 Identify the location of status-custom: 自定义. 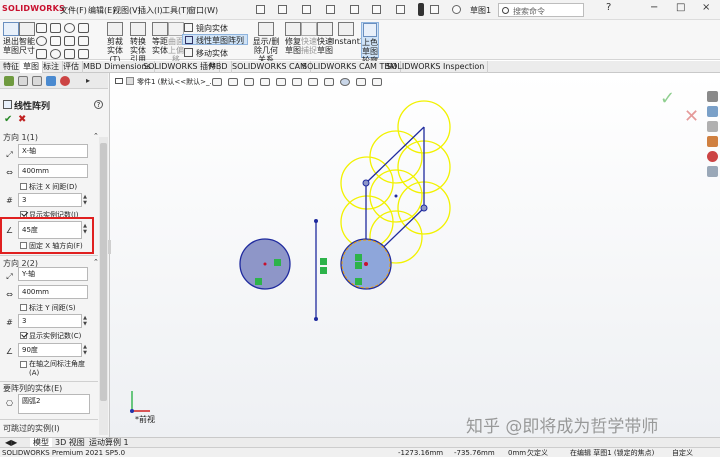
(682, 452).